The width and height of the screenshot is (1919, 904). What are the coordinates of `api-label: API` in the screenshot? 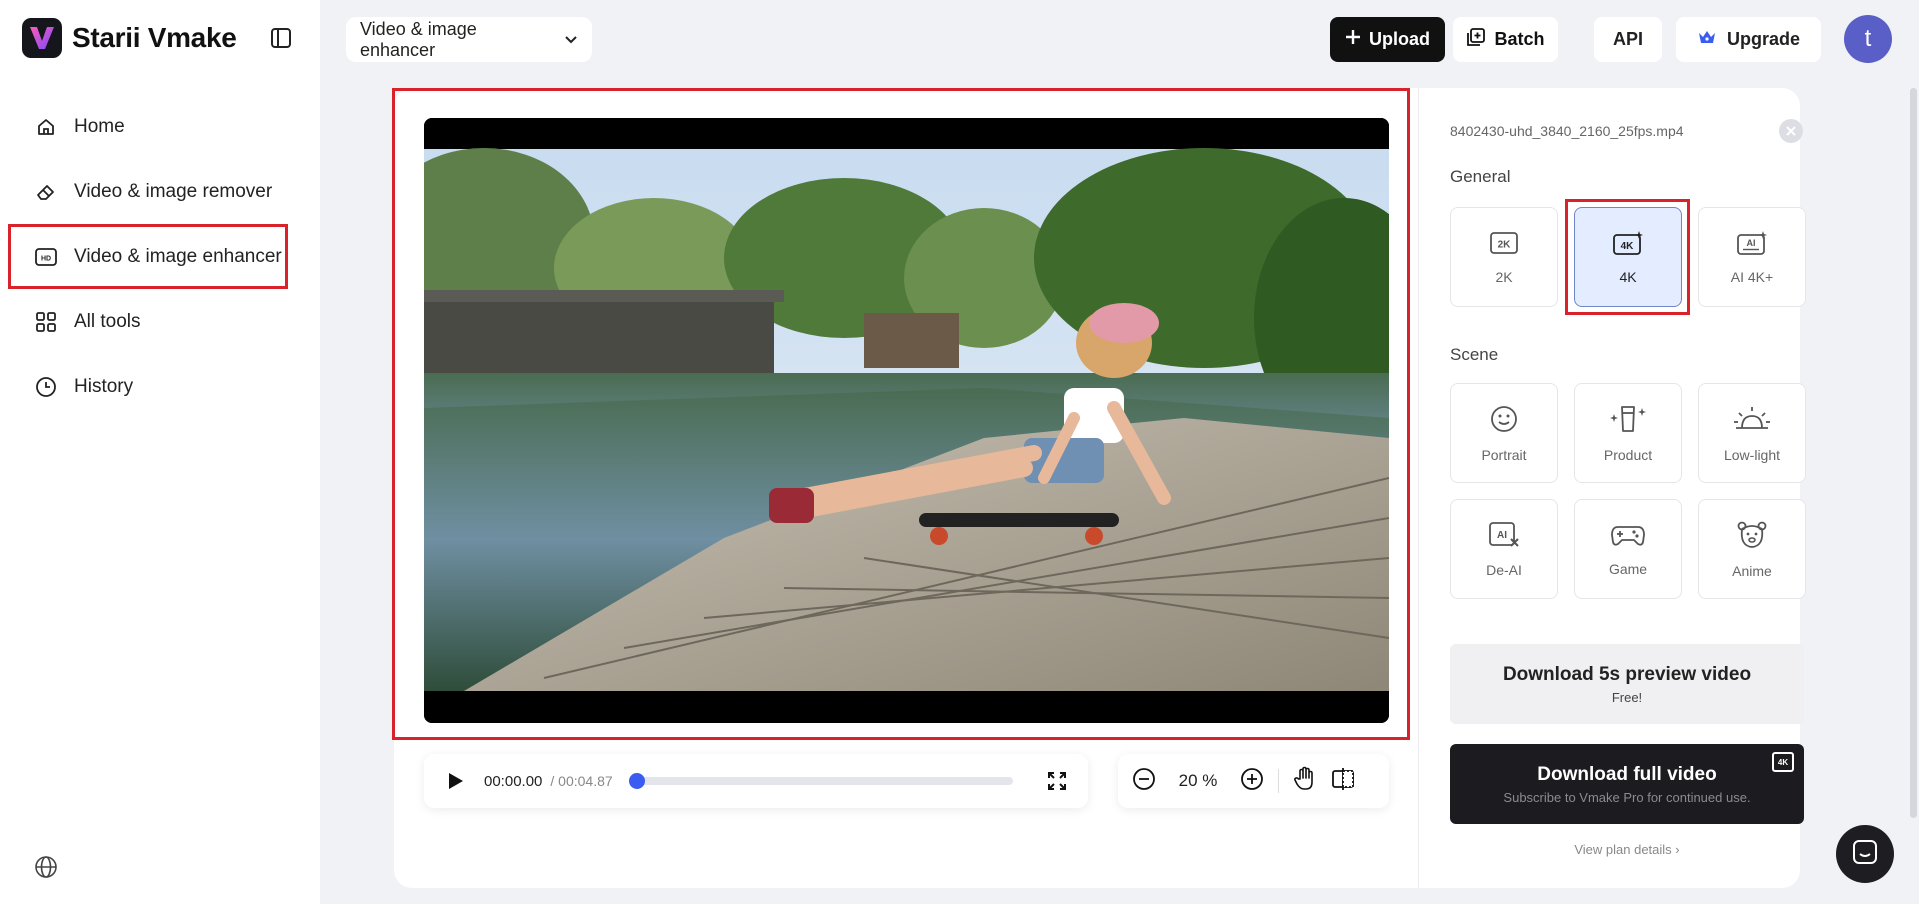 It's located at (1627, 39).